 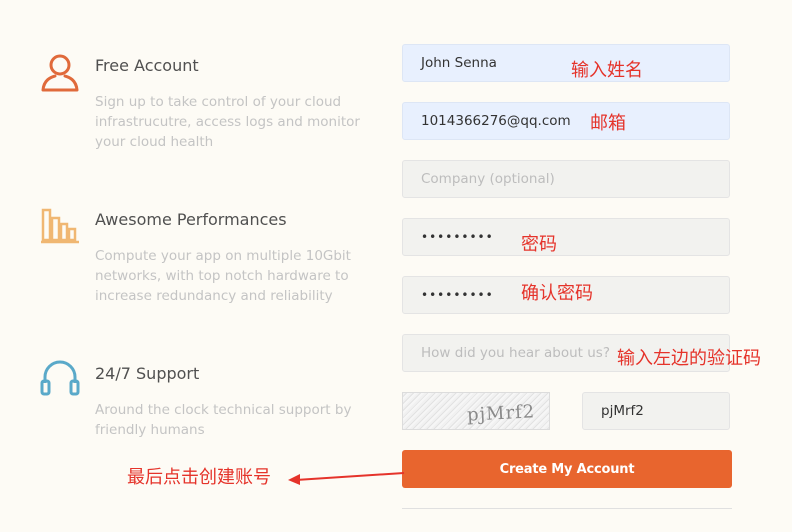 What do you see at coordinates (567, 508) in the screenshot?
I see `divider` at bounding box center [567, 508].